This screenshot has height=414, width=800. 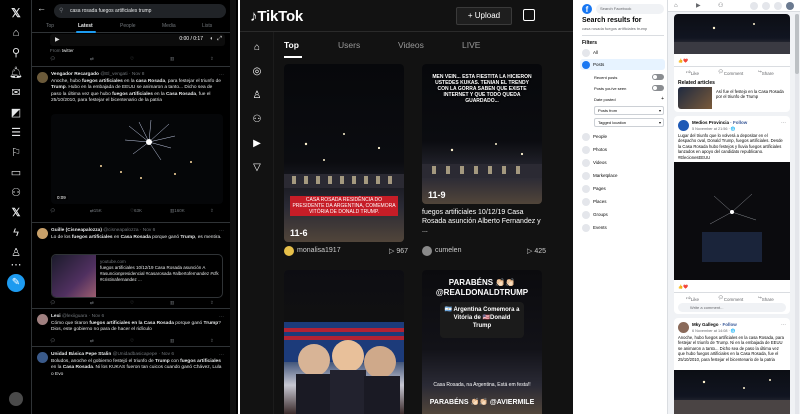 I want to click on tab-top: Top, so click(x=50, y=26).